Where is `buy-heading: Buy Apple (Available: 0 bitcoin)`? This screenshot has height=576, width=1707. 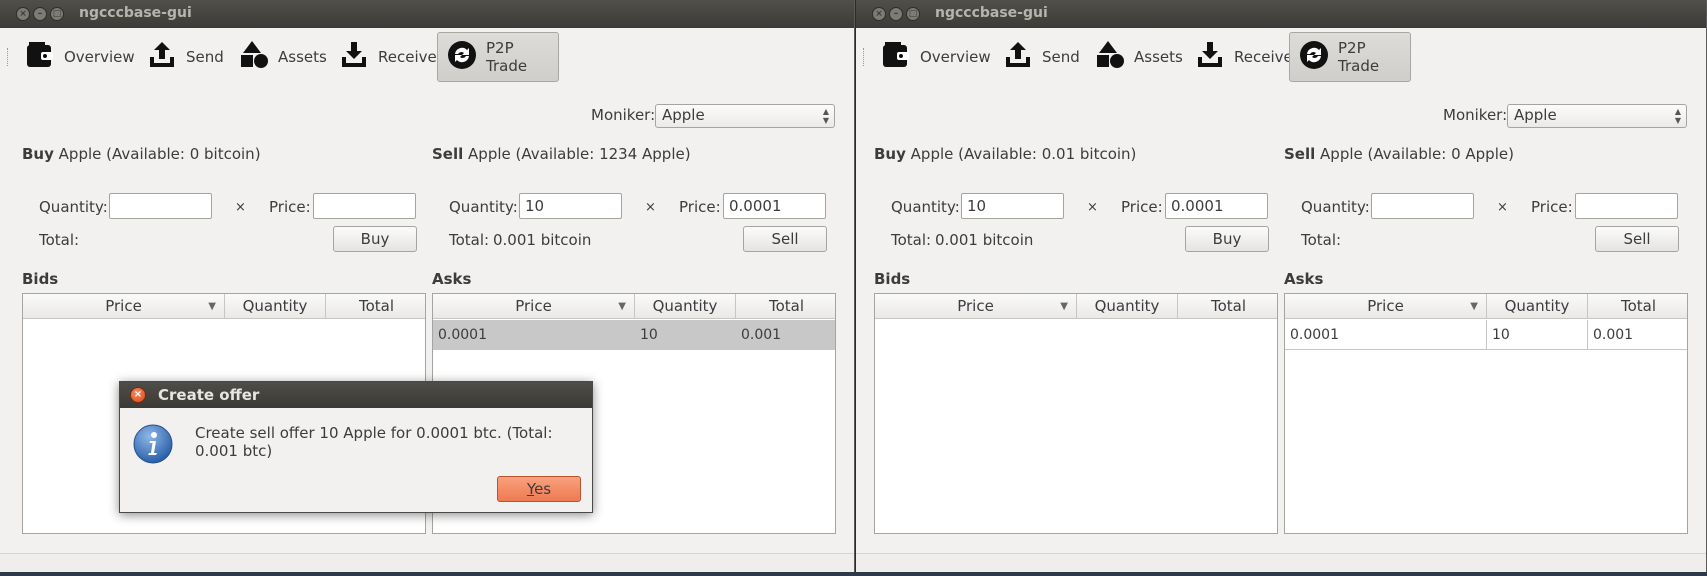 buy-heading: Buy Apple (Available: 0 bitcoin) is located at coordinates (141, 154).